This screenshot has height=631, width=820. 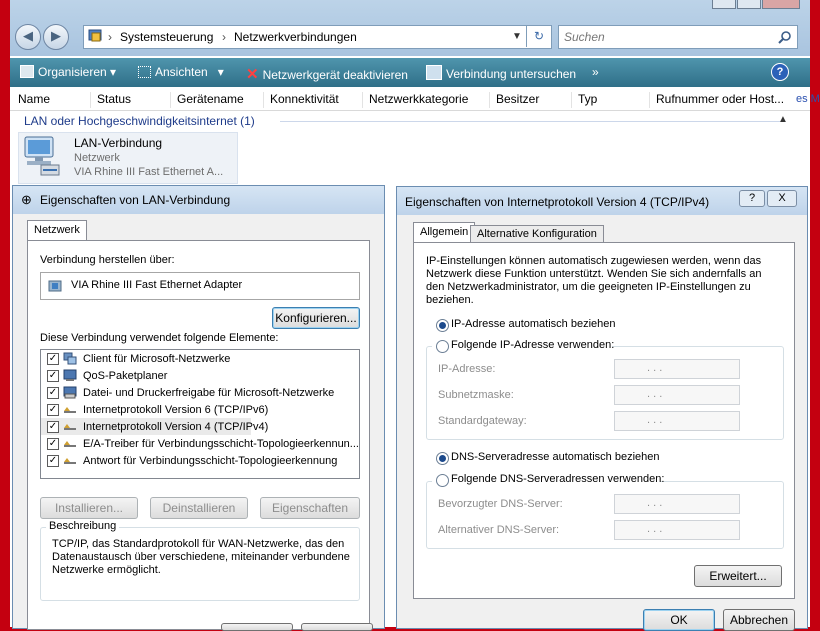 I want to click on list-item-label: QoS-Paketplaner, so click(x=125, y=376).